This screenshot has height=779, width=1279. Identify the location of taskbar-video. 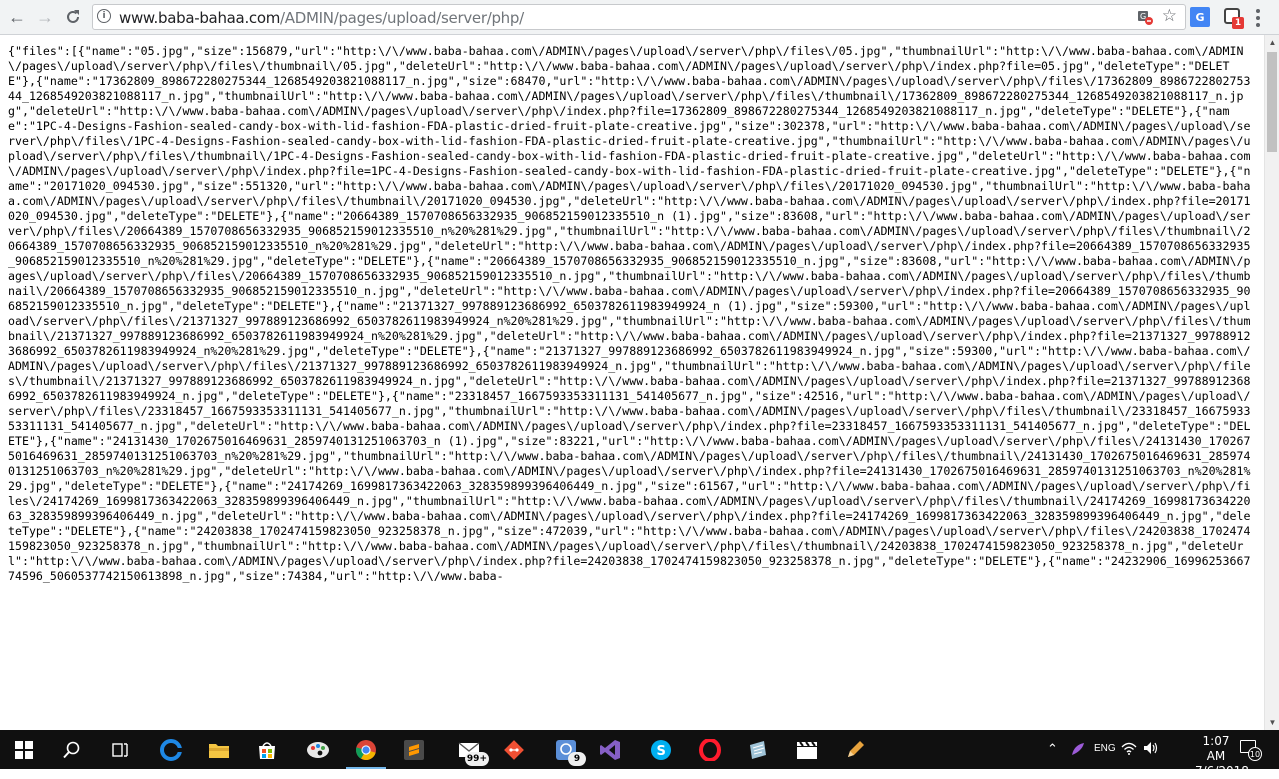
(807, 749).